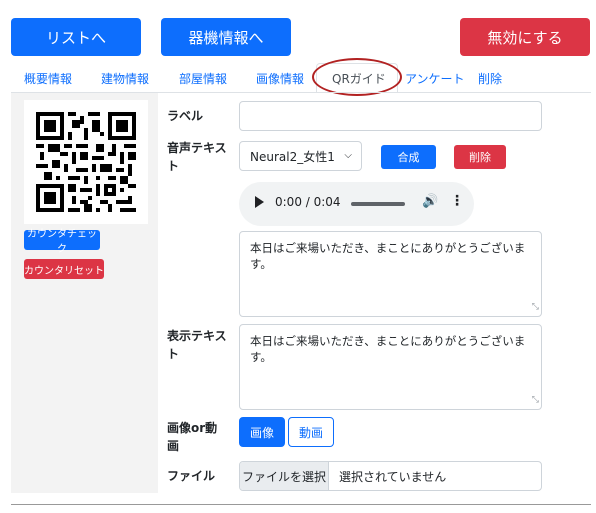  Describe the element at coordinates (192, 437) in the screenshot. I see `media-type-label: 画像or動画` at that location.